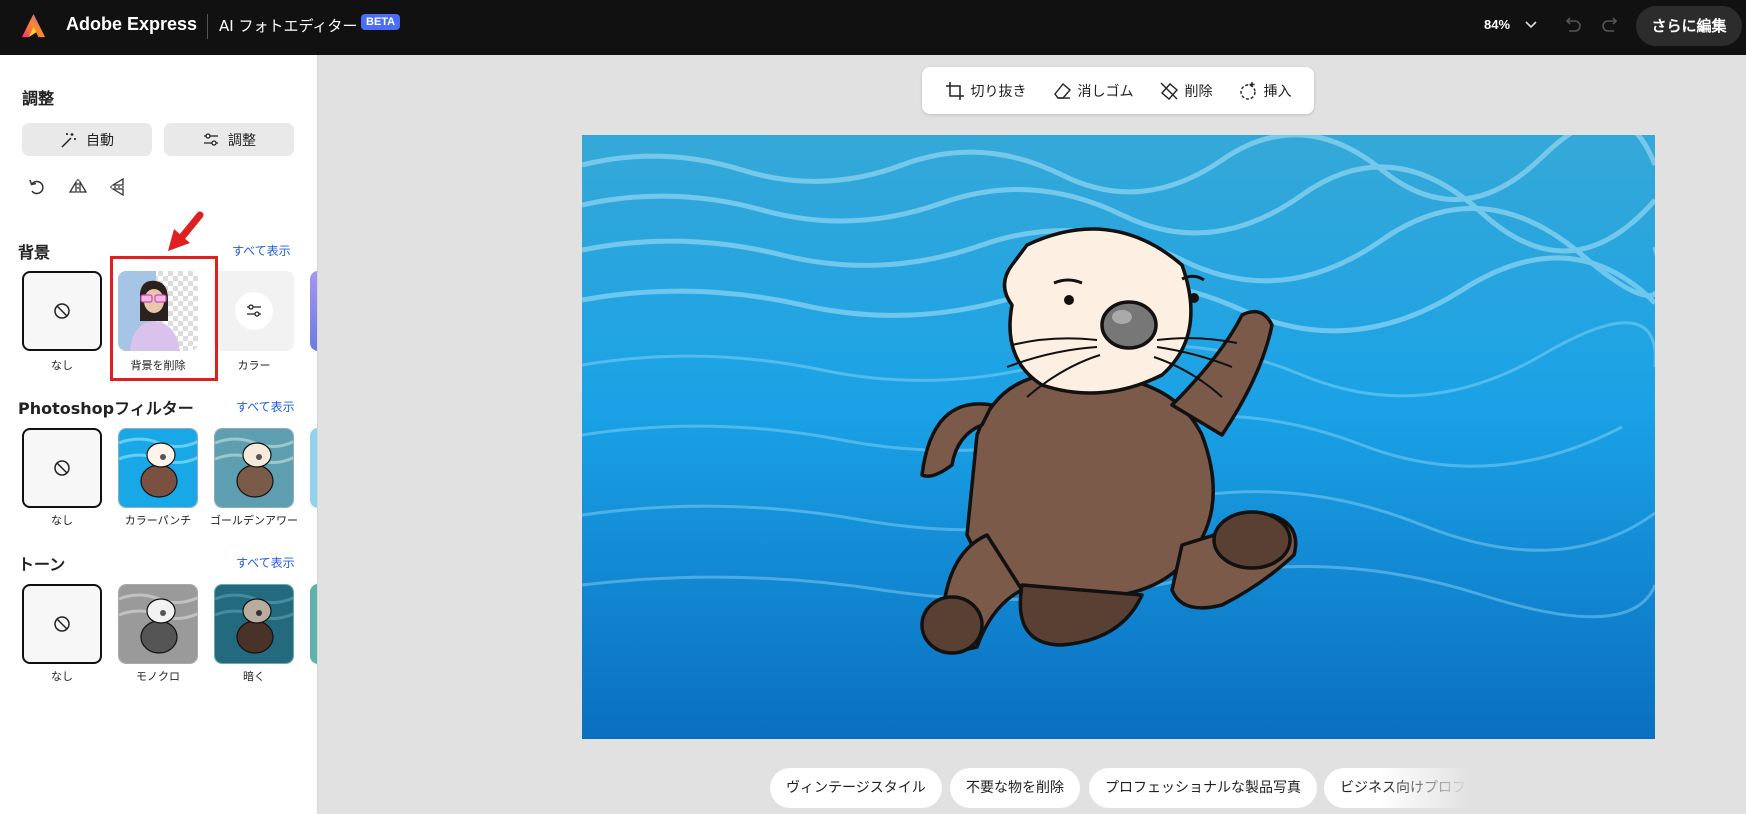 This screenshot has width=1746, height=814. What do you see at coordinates (1015, 788) in the screenshot?
I see `suggestion-chip-remove-object: 不要な物を削除` at bounding box center [1015, 788].